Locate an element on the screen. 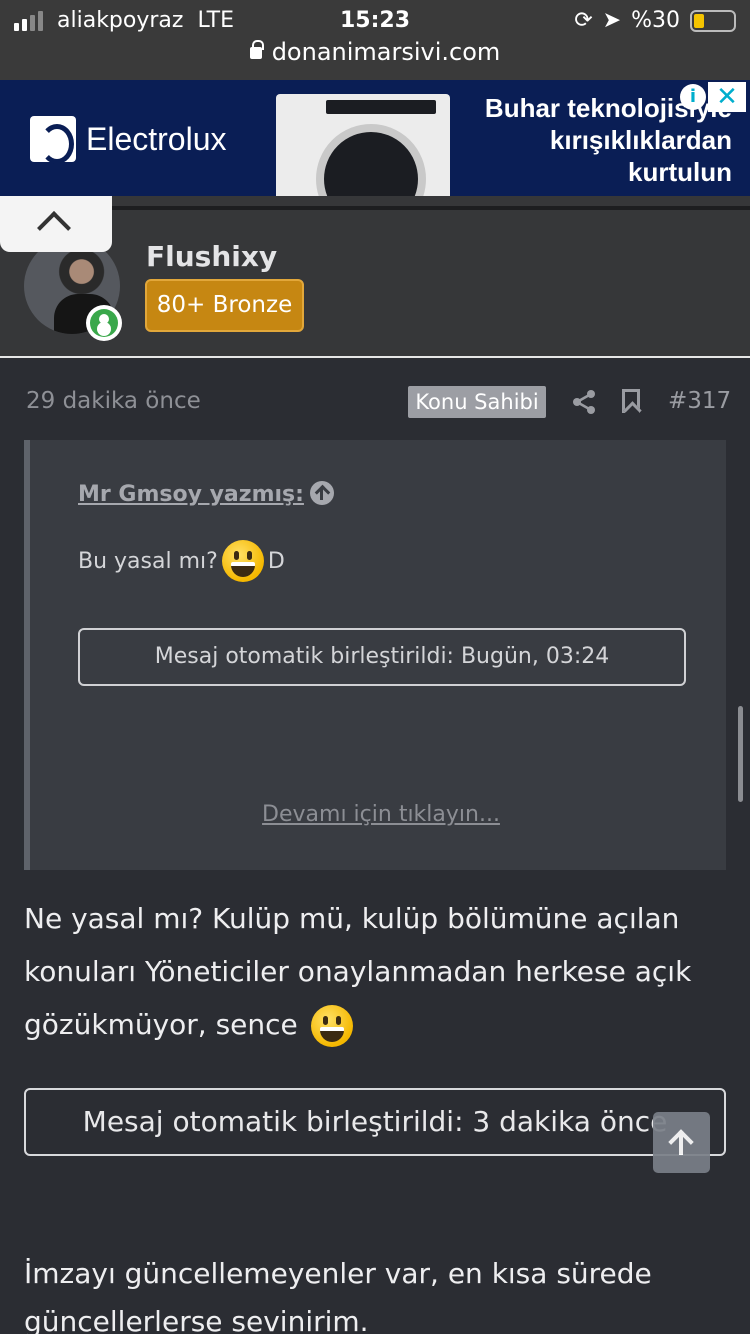 Image resolution: width=750 pixels, height=1334 pixels. washing-machine-image is located at coordinates (363, 145).